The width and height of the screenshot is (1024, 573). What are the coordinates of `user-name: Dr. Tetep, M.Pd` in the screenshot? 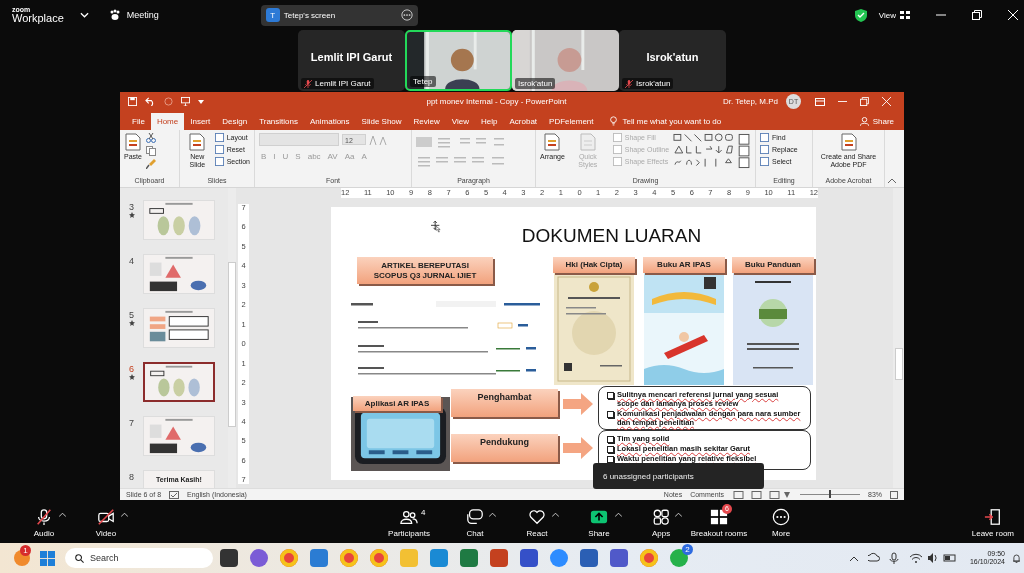 It's located at (750, 101).